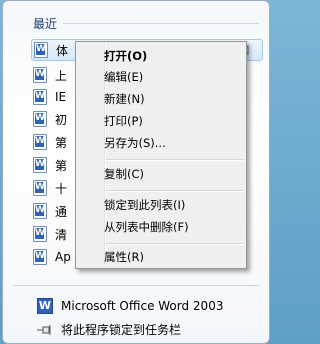 This screenshot has width=320, height=344. I want to click on recent-item-label: 通, so click(61, 211).